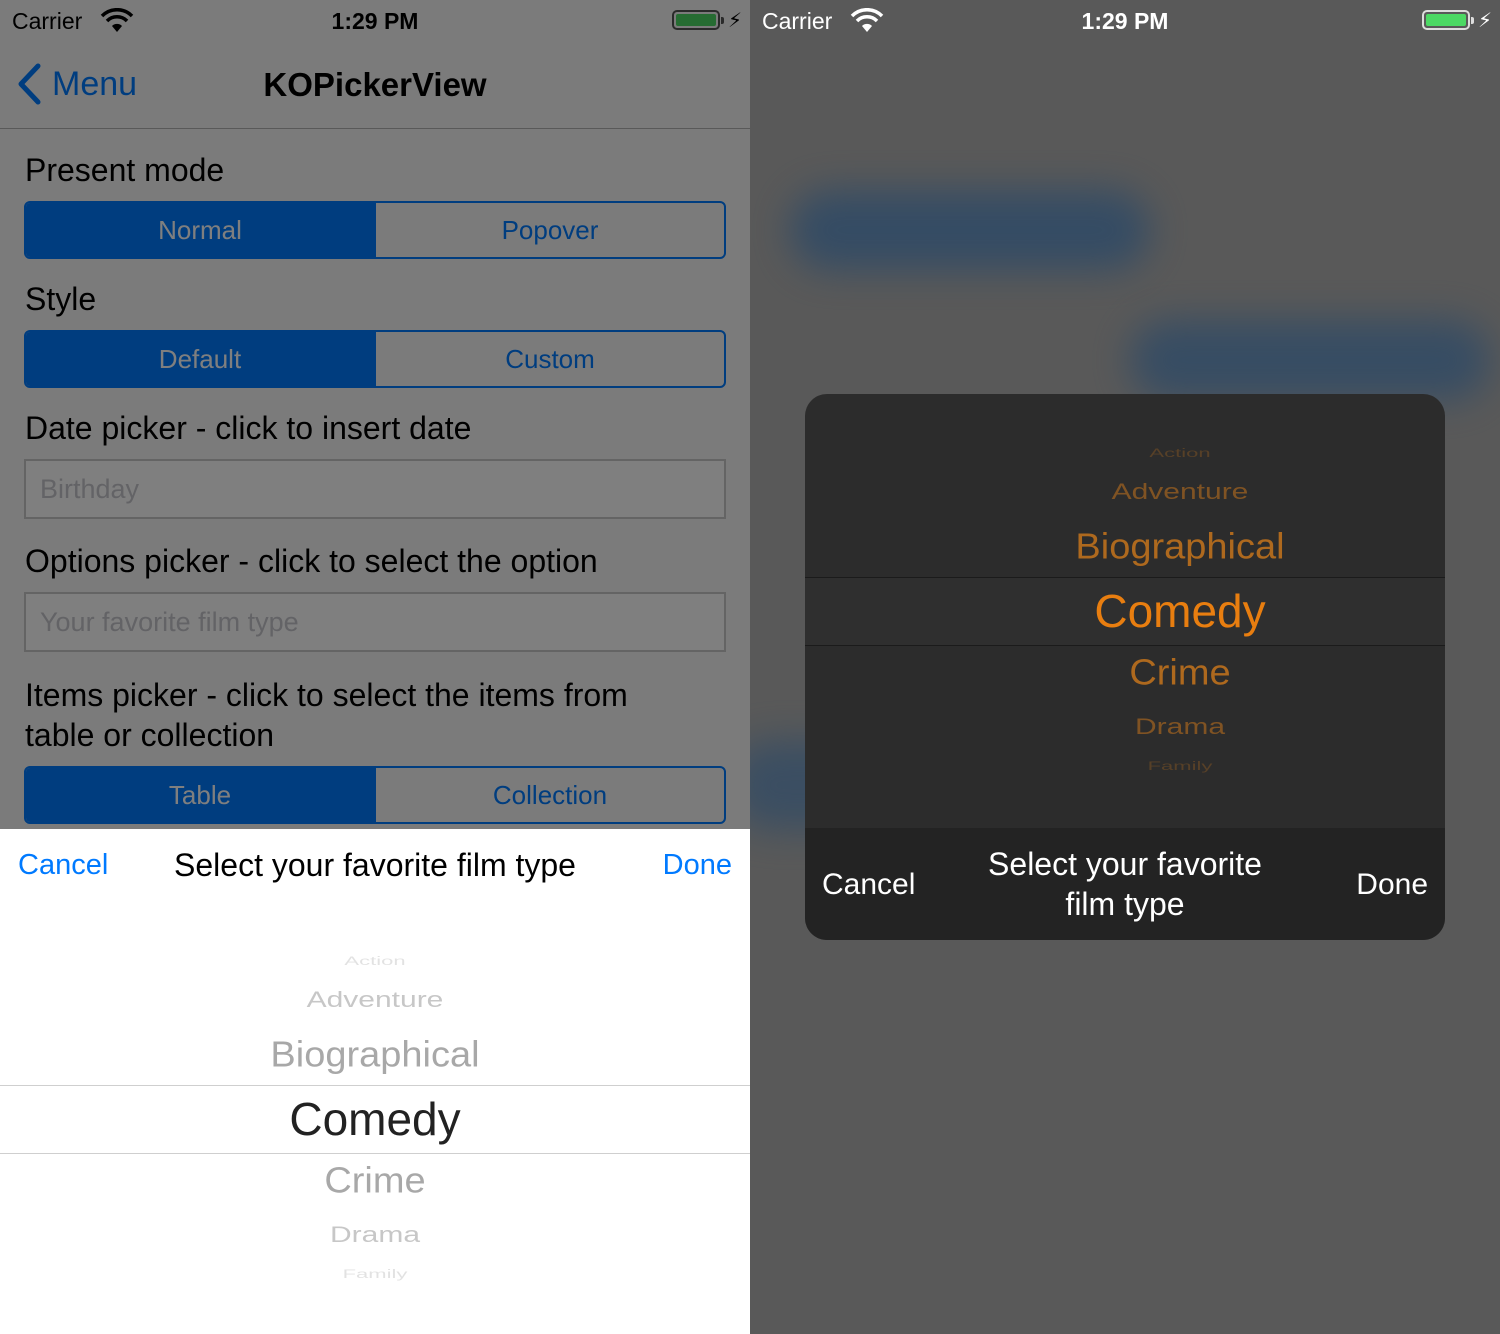 Image resolution: width=1500 pixels, height=1334 pixels. I want to click on charging-icon: ⚡, so click(1484, 21).